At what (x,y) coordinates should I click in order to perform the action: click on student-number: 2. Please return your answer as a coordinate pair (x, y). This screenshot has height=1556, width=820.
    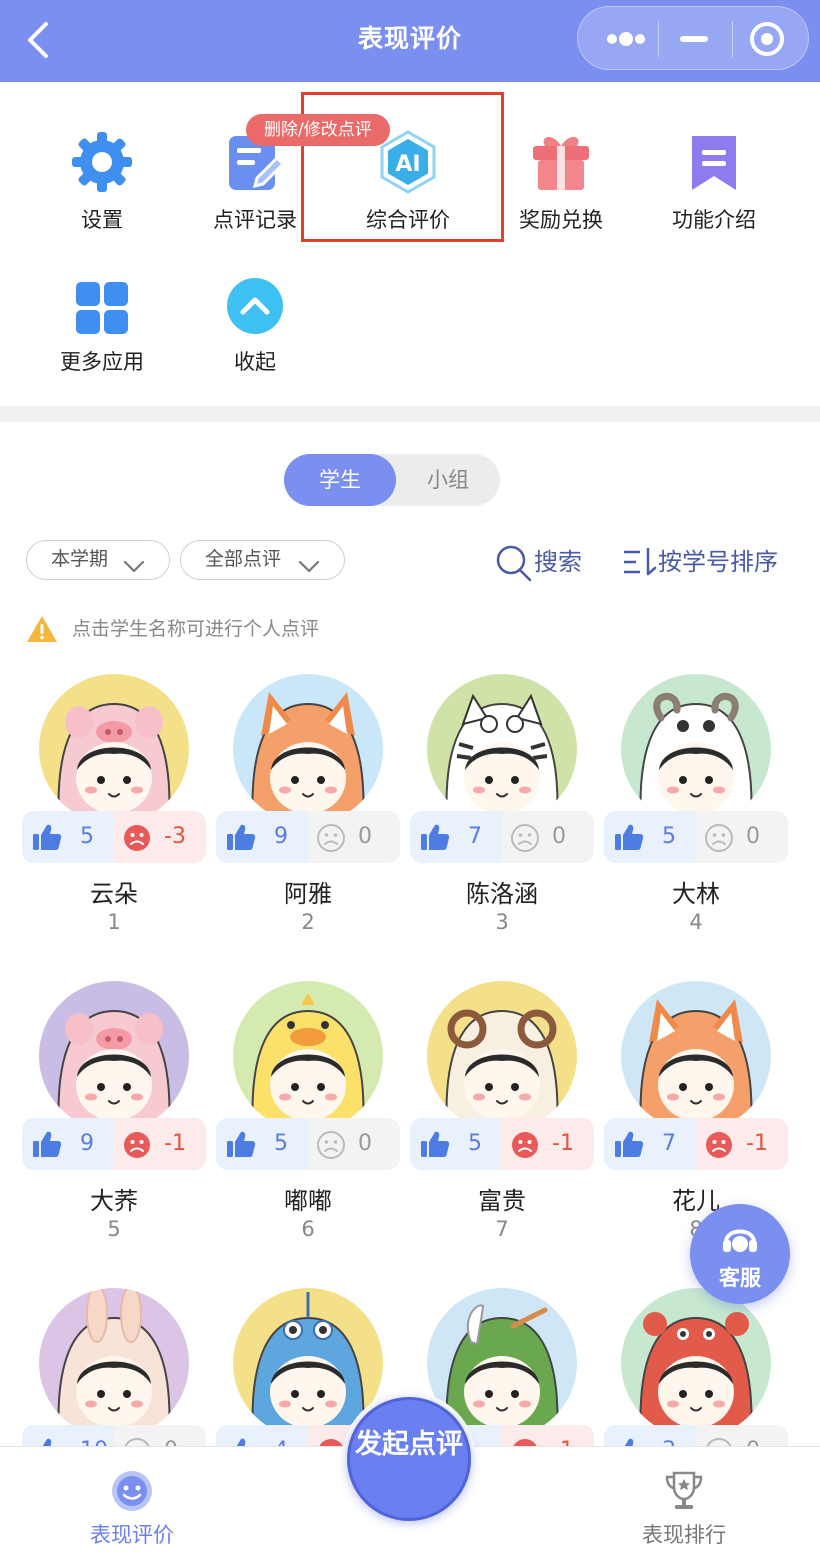
    Looking at the image, I should click on (308, 922).